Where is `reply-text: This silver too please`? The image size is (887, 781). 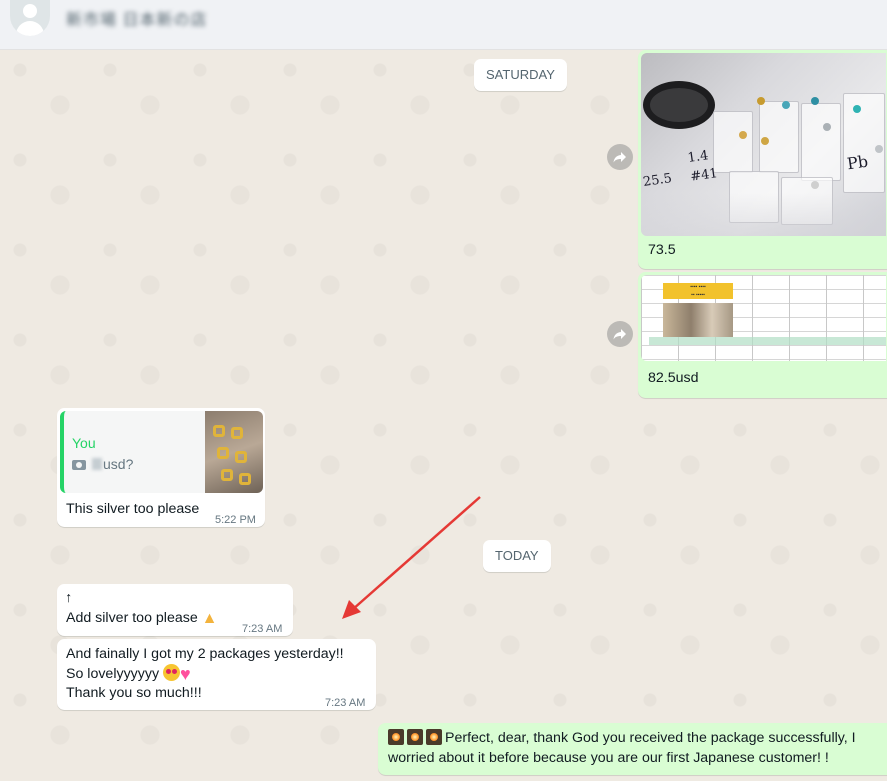
reply-text: This silver too please is located at coordinates (133, 509).